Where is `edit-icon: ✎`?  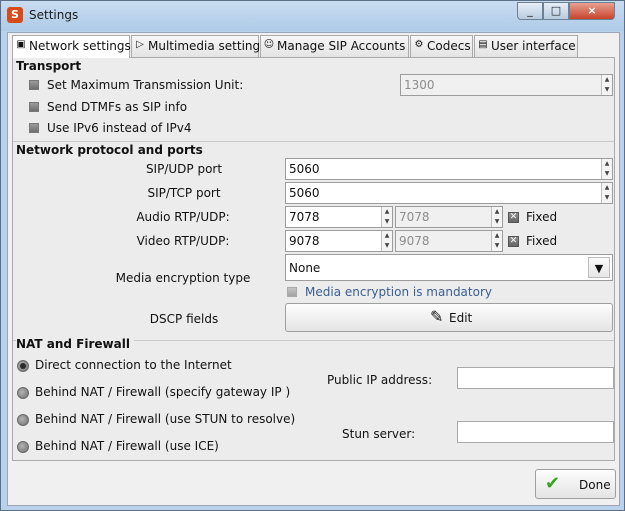
edit-icon: ✎ is located at coordinates (437, 316).